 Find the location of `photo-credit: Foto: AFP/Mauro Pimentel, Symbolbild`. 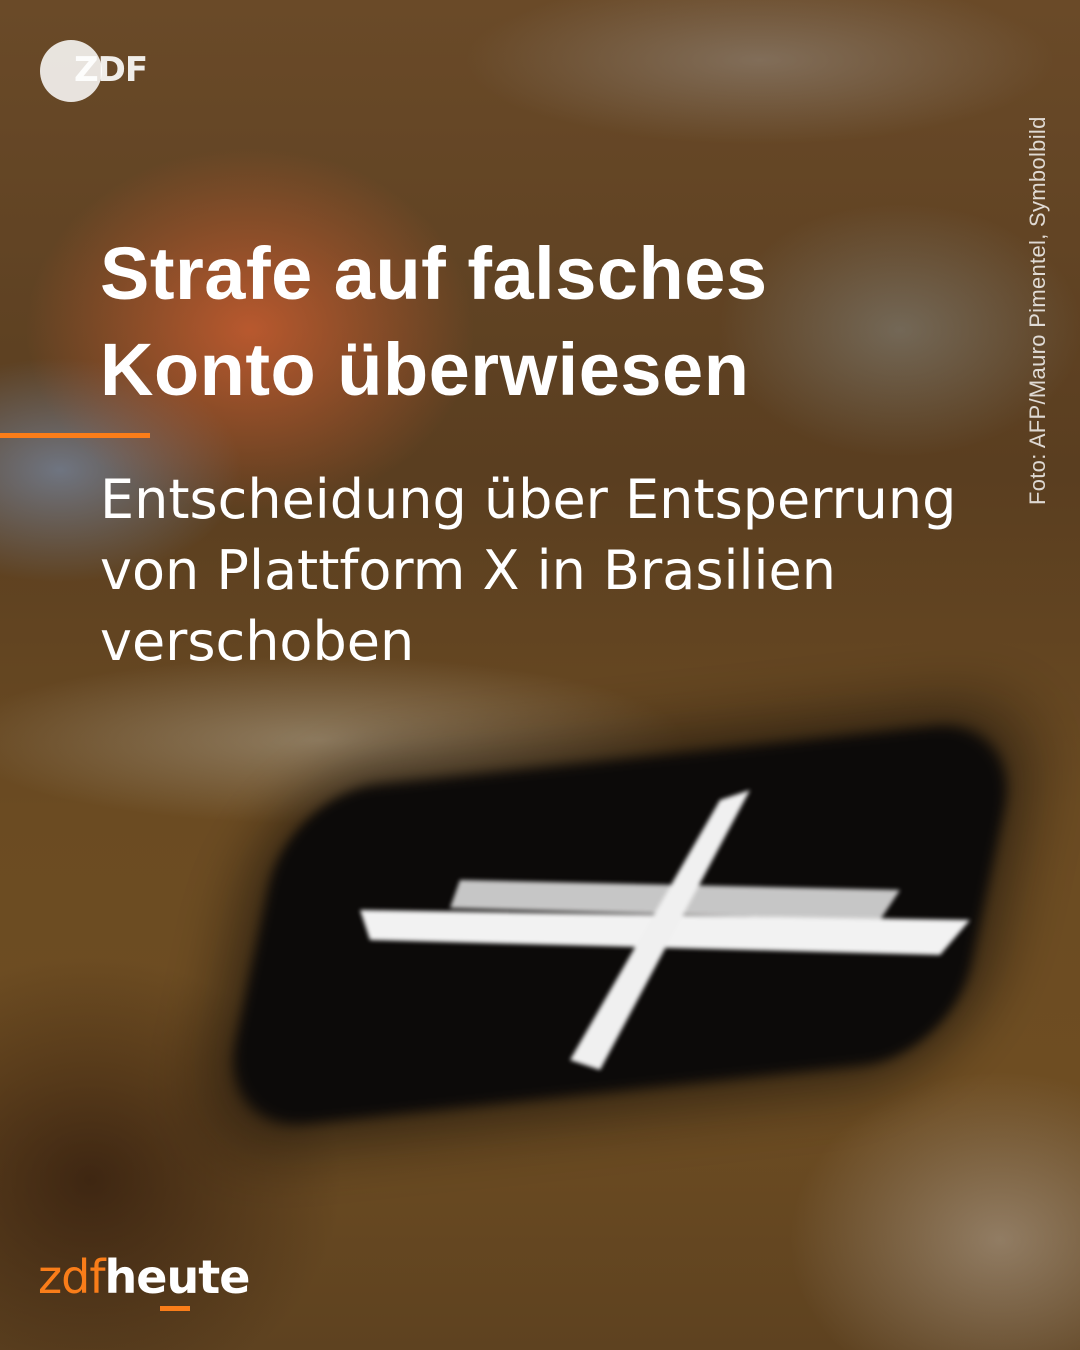

photo-credit: Foto: AFP/Mauro Pimentel, Symbolbild is located at coordinates (1037, 310).